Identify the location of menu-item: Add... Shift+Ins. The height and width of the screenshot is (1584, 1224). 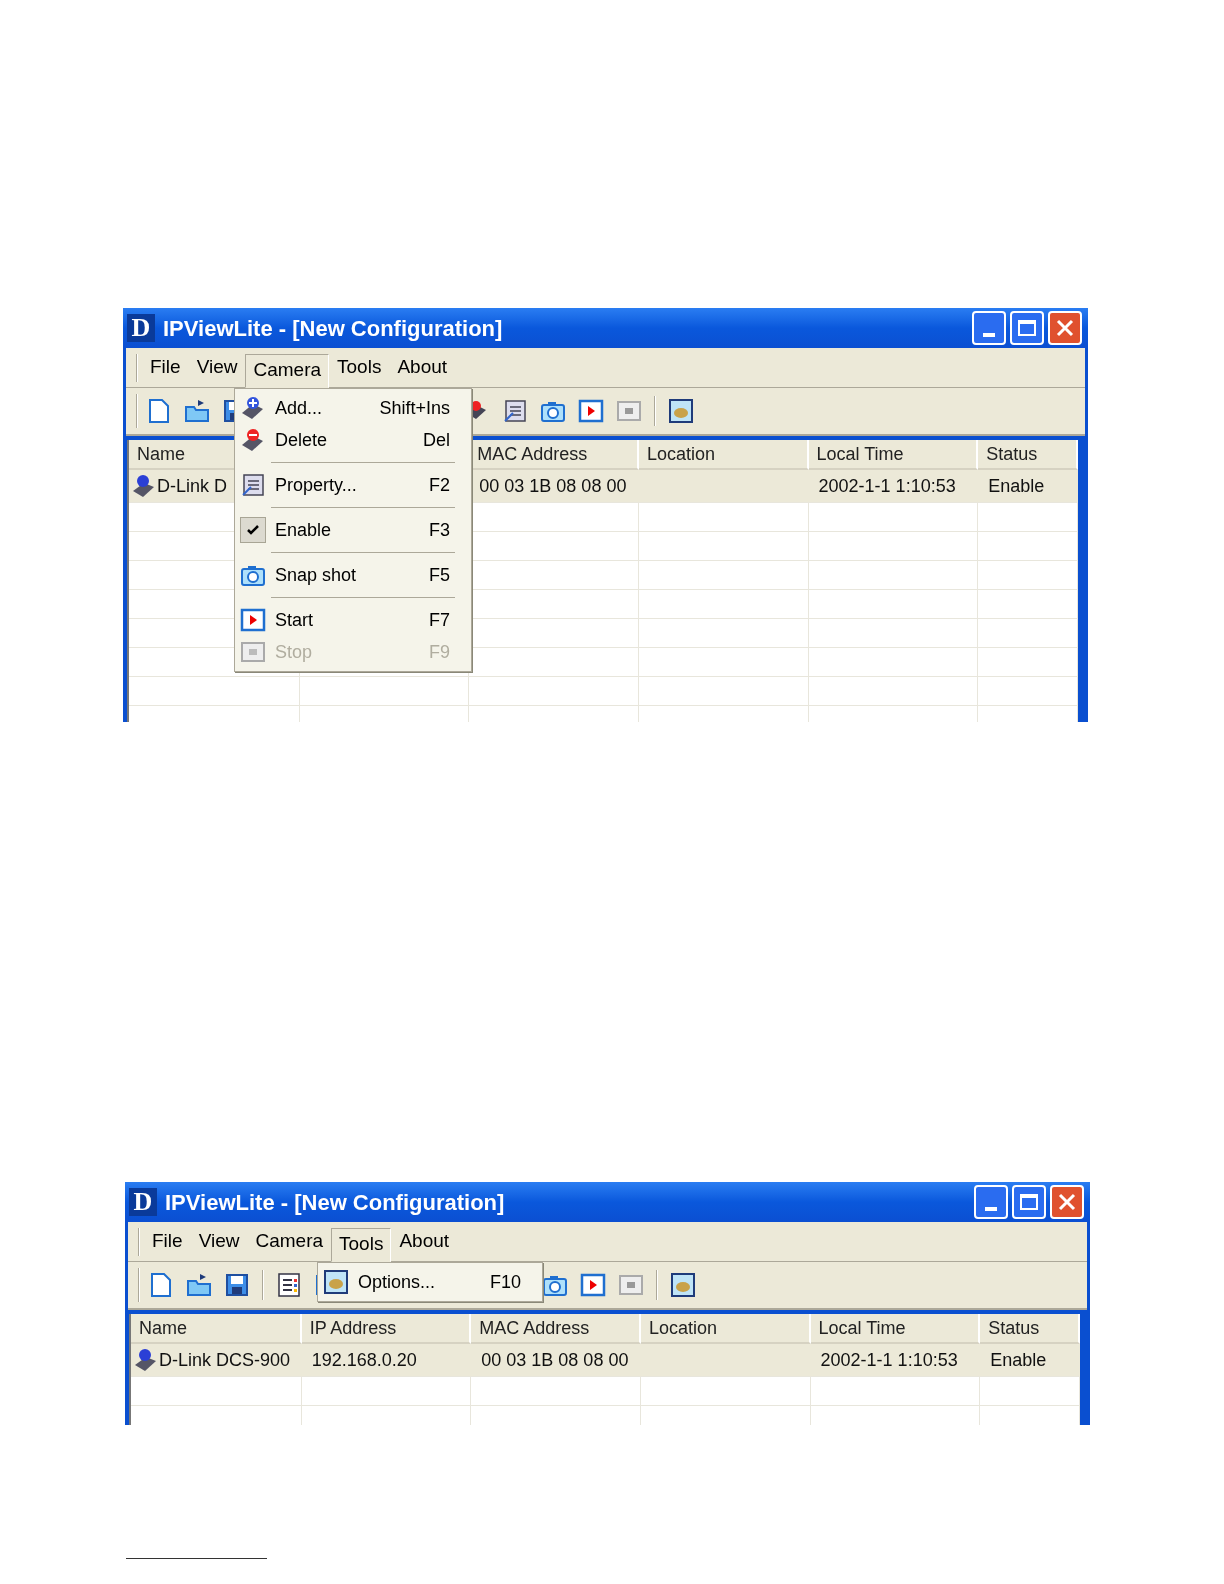
(353, 408).